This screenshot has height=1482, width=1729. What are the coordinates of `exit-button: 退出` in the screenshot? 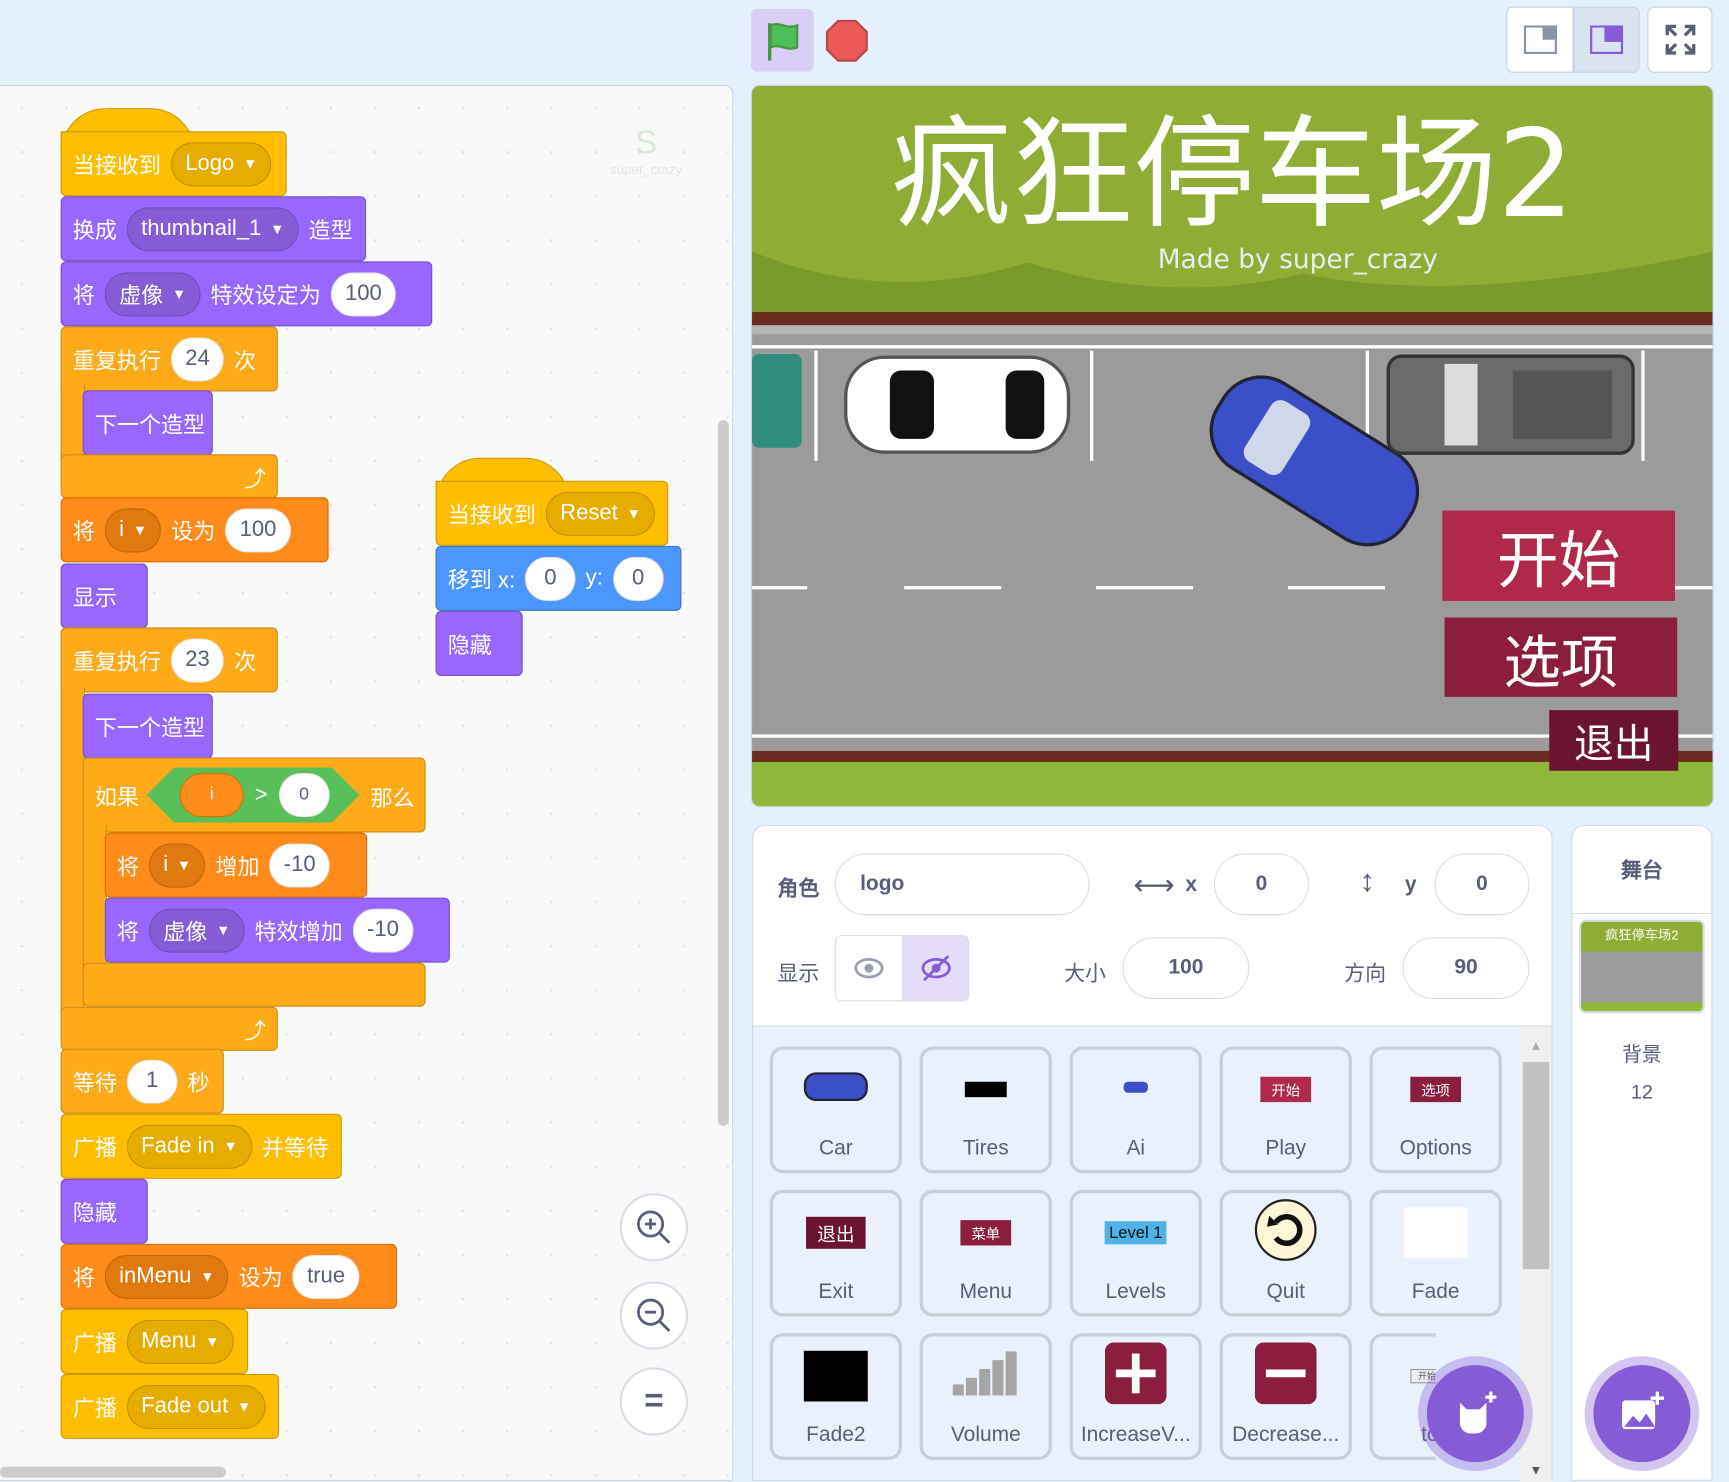 It's located at (1614, 740).